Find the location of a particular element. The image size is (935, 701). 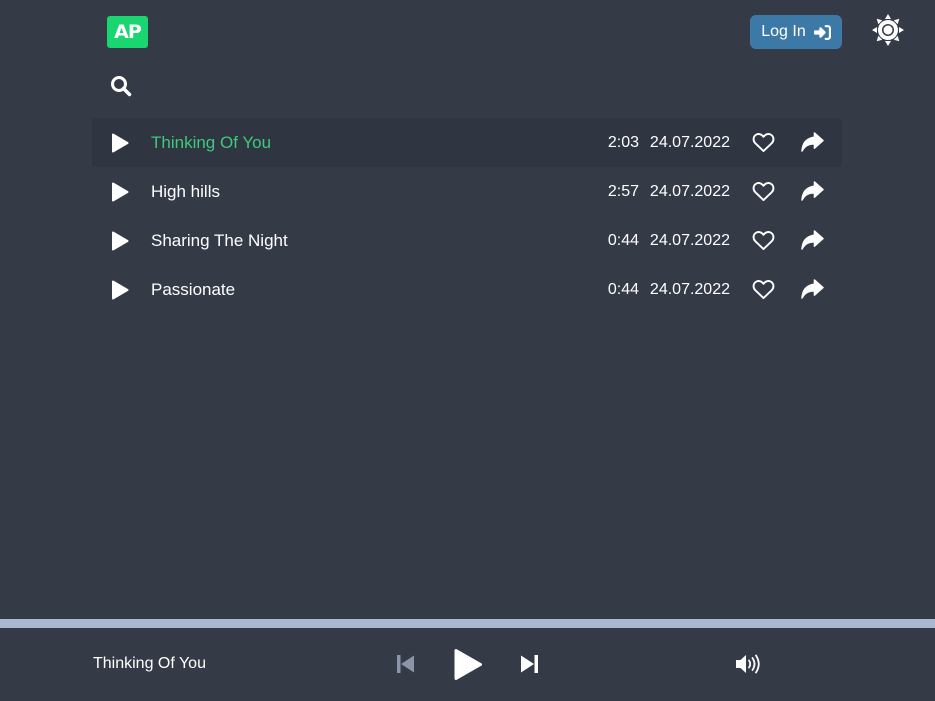

search-icon is located at coordinates (121, 86).